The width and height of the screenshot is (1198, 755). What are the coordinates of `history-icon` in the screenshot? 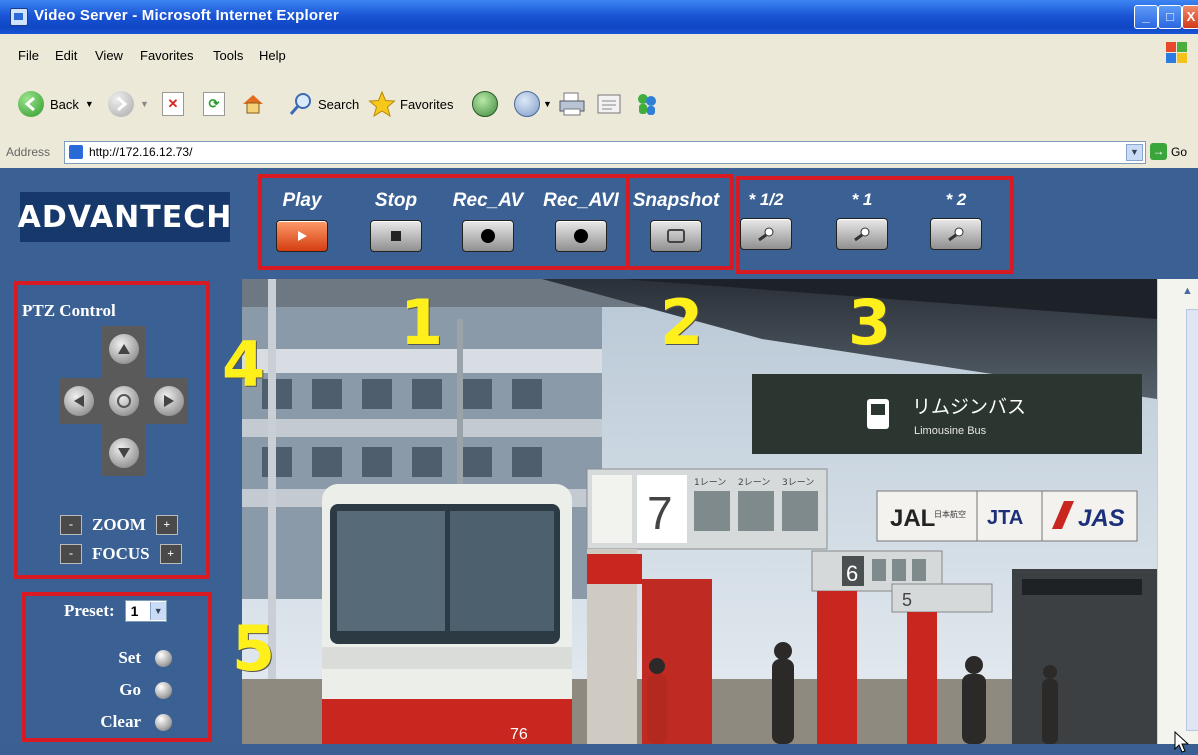 It's located at (485, 104).